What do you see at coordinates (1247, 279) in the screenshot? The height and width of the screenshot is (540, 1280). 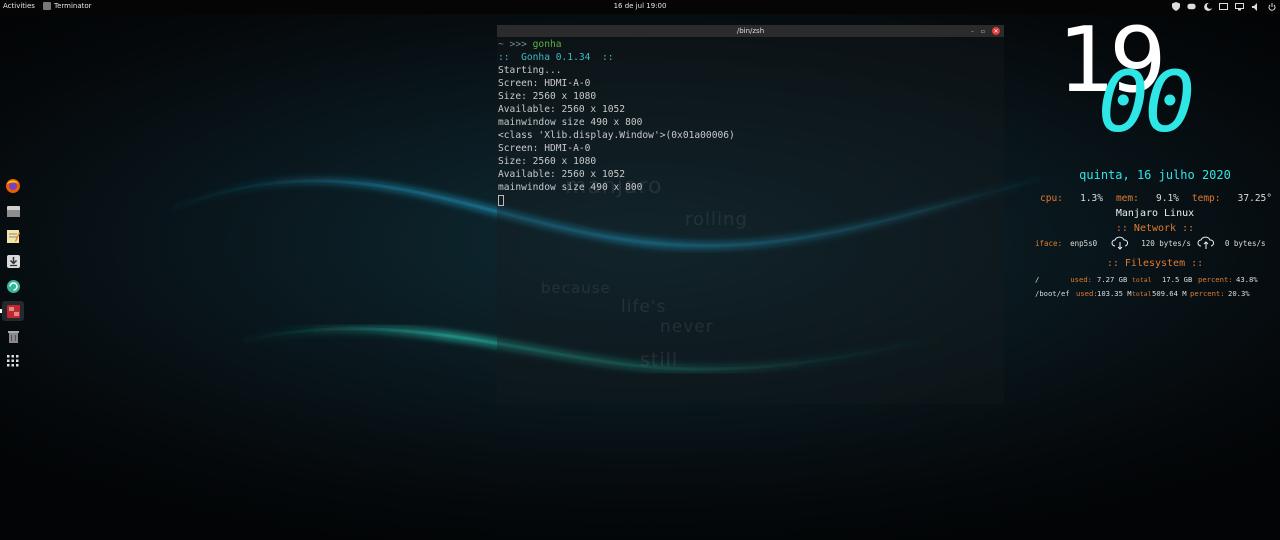 I see `fs-percent: 43.8%` at bounding box center [1247, 279].